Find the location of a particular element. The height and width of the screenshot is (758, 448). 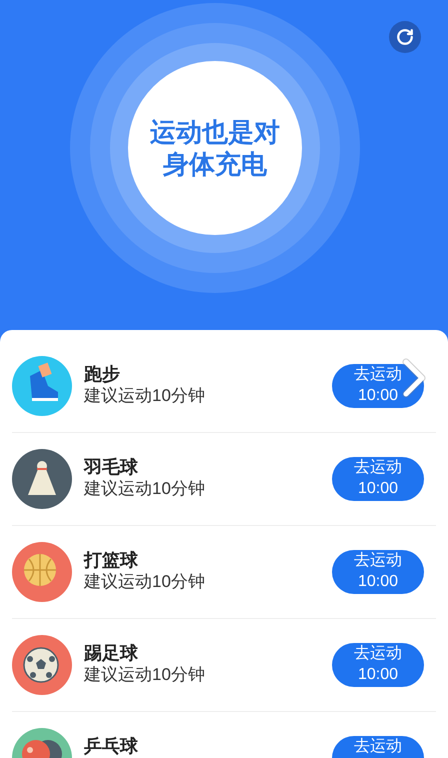

soccer-ball-icon is located at coordinates (42, 665).